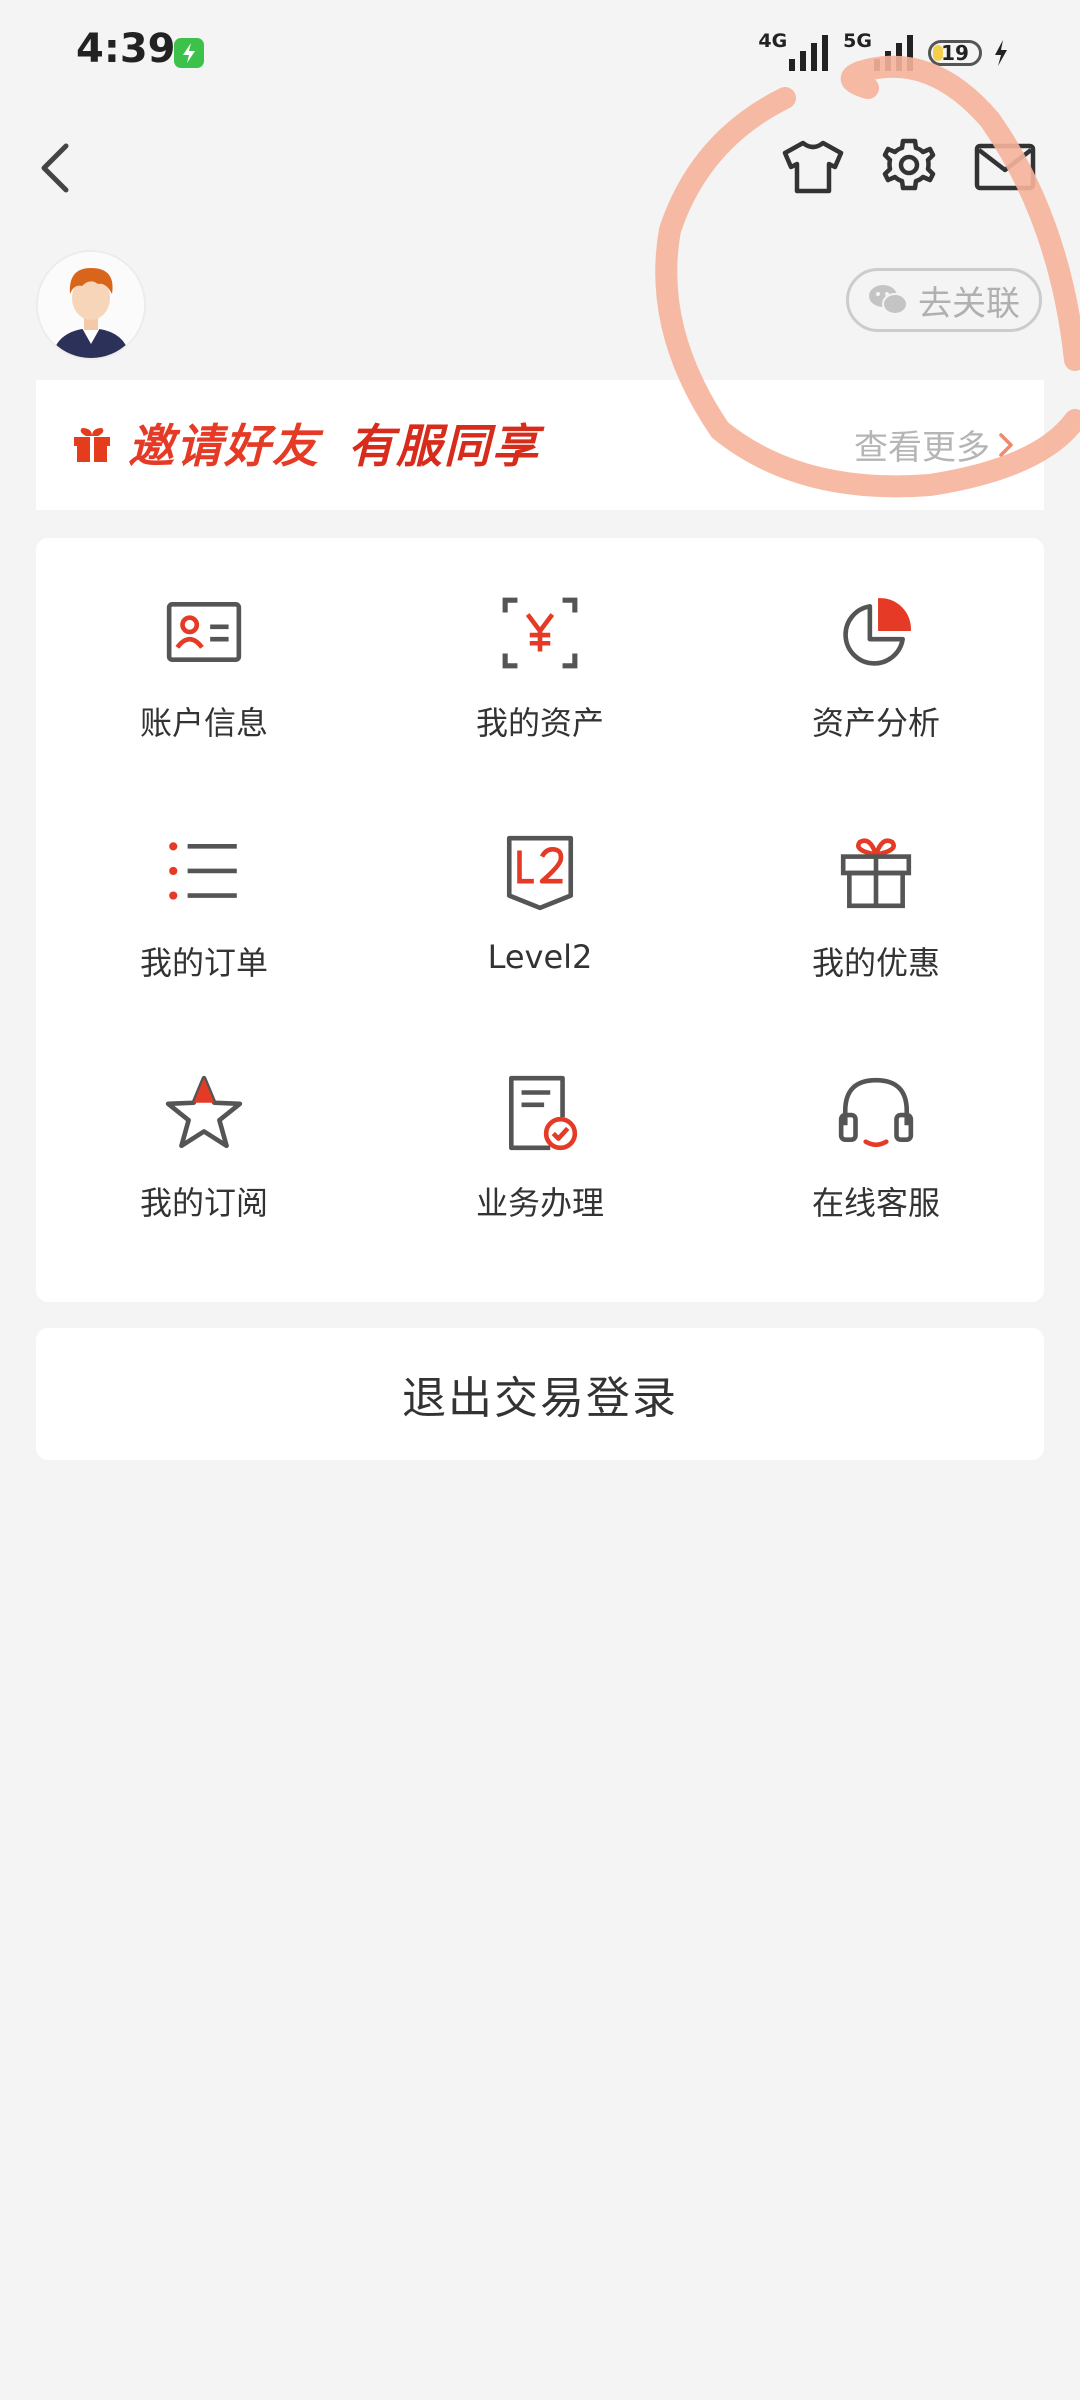 The width and height of the screenshot is (1080, 2400). What do you see at coordinates (540, 55) in the screenshot?
I see `status-bar: 4:39 4G 5G 19` at bounding box center [540, 55].